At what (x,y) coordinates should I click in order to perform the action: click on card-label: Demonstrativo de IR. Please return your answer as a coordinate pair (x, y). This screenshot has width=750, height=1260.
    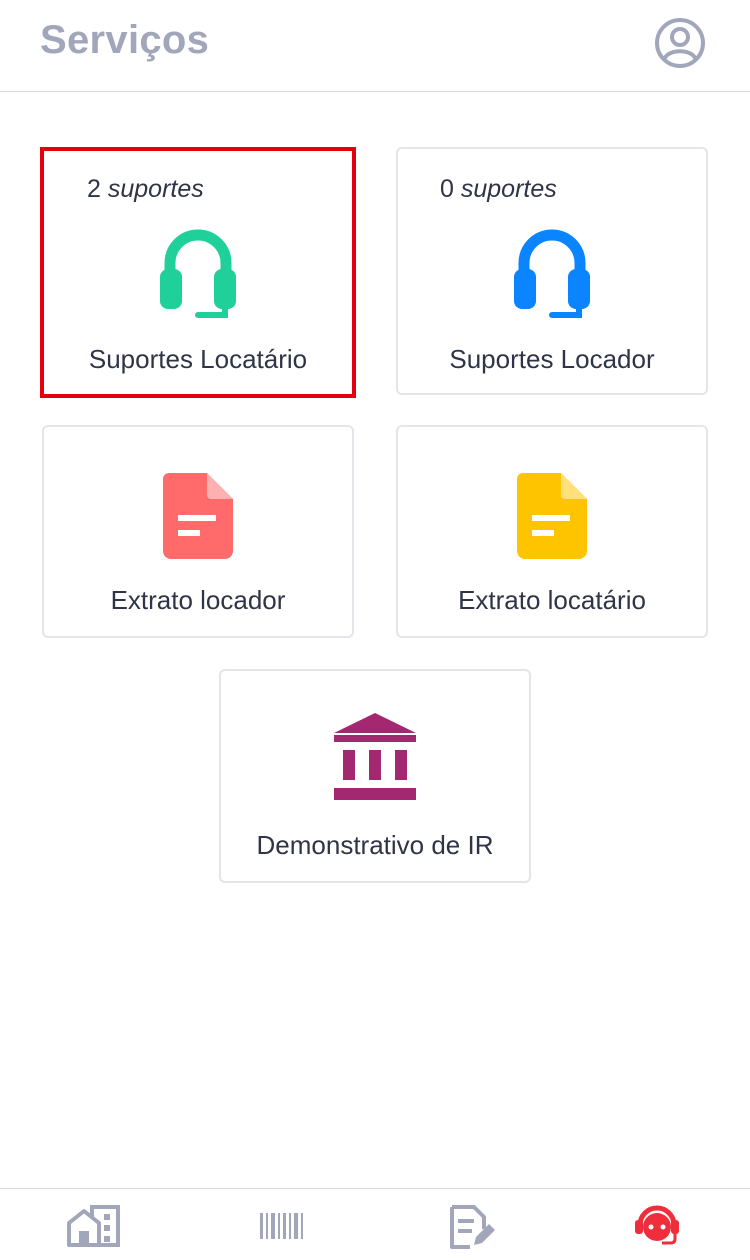
    Looking at the image, I should click on (375, 845).